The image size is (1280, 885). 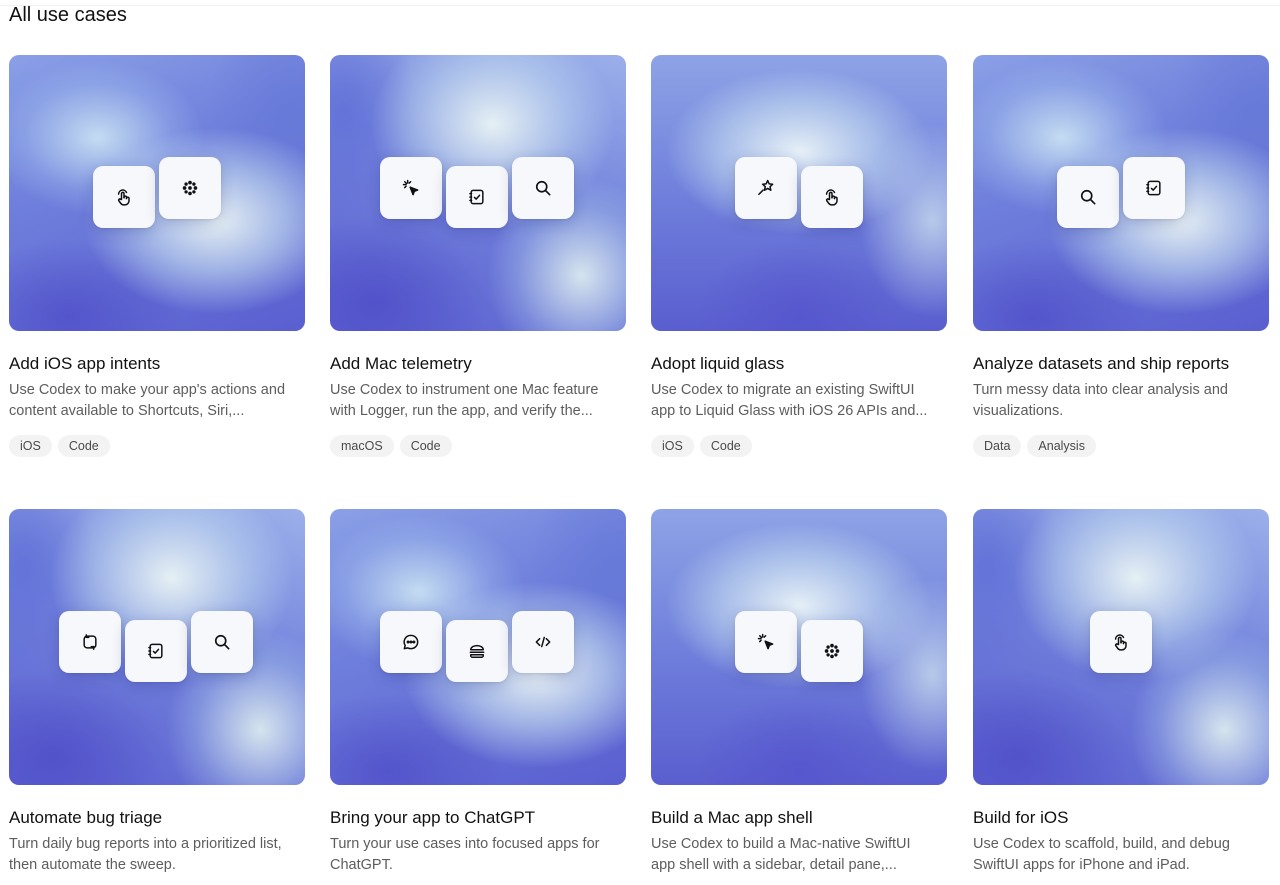 What do you see at coordinates (90, 642) in the screenshot?
I see `rotate-square-icon` at bounding box center [90, 642].